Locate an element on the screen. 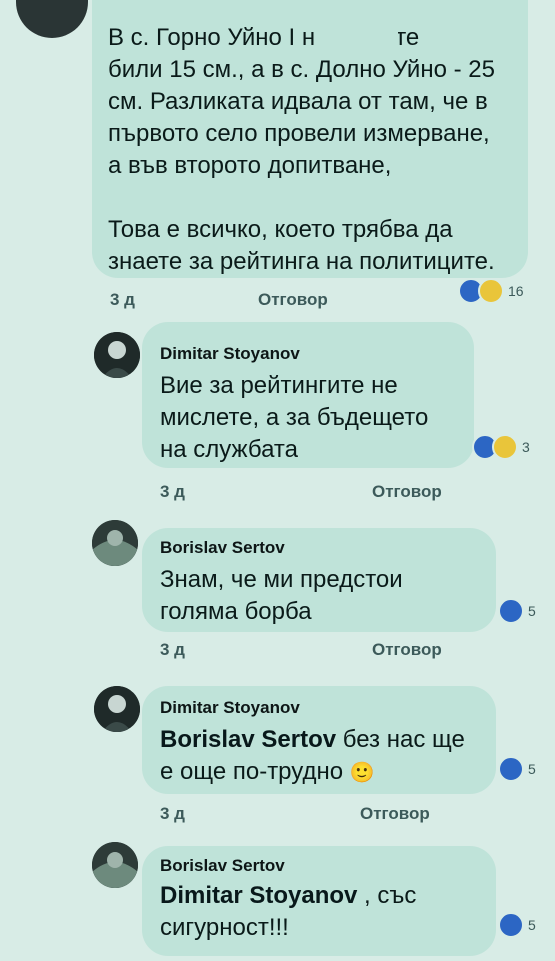  comment-text: Dimitar Stoyanov , със сигурност!!! is located at coordinates (288, 911).